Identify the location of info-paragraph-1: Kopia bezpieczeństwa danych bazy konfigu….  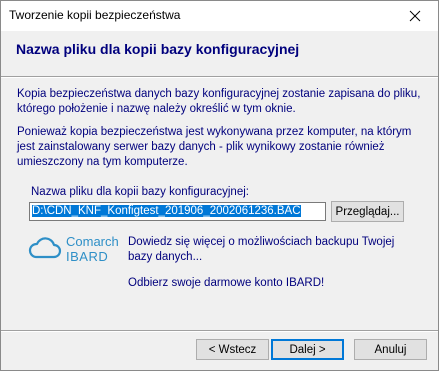
(219, 101).